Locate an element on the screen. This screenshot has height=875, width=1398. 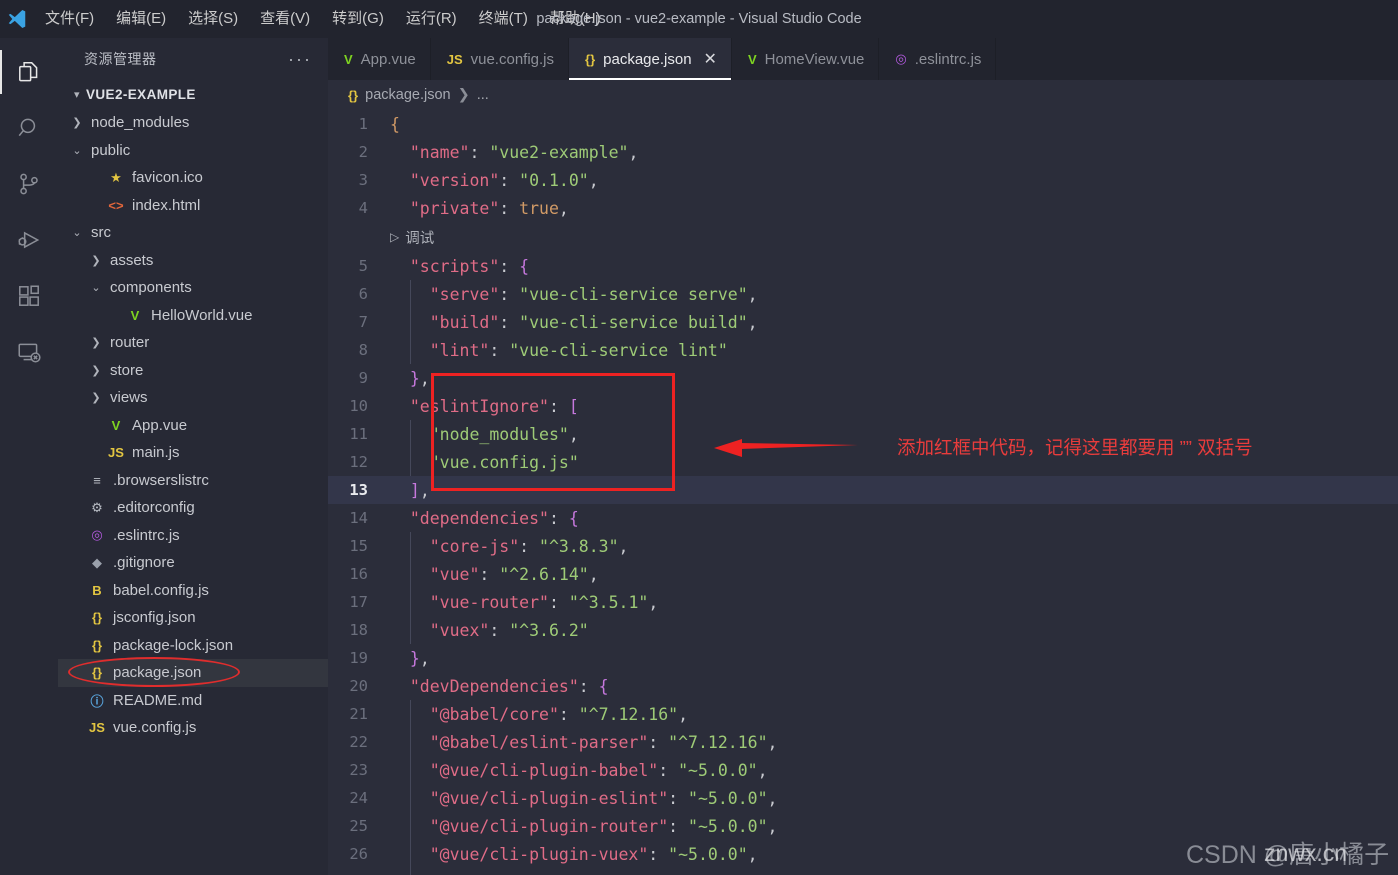
tree-item-views: ❯ views is located at coordinates (193, 398).